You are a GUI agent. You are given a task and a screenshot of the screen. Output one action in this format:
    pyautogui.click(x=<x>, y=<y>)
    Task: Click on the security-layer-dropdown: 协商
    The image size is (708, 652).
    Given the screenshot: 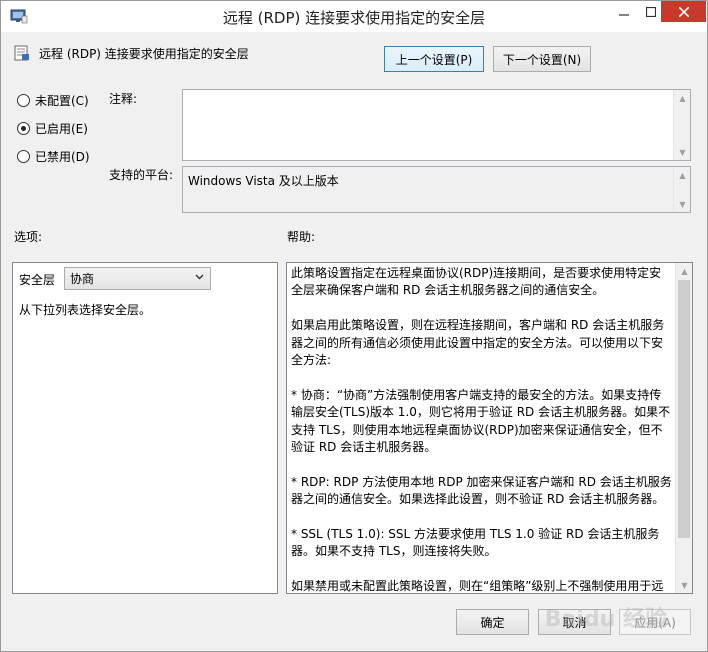 What is the action you would take?
    pyautogui.click(x=137, y=278)
    